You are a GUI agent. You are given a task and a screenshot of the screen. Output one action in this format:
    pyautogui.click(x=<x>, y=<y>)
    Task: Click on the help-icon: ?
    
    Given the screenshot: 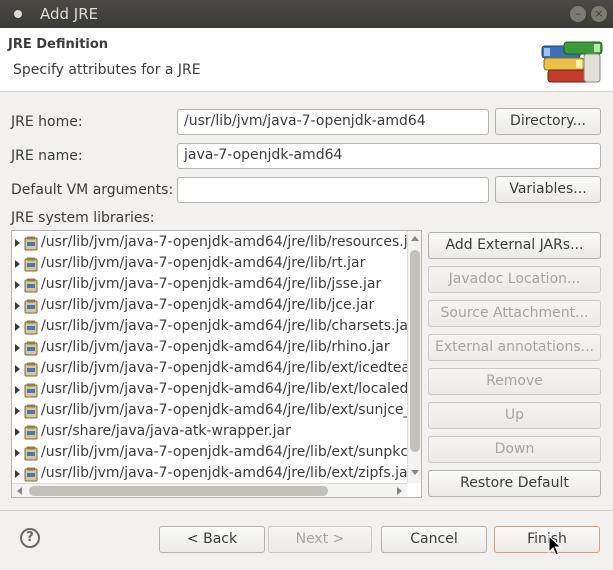 What is the action you would take?
    pyautogui.click(x=30, y=538)
    